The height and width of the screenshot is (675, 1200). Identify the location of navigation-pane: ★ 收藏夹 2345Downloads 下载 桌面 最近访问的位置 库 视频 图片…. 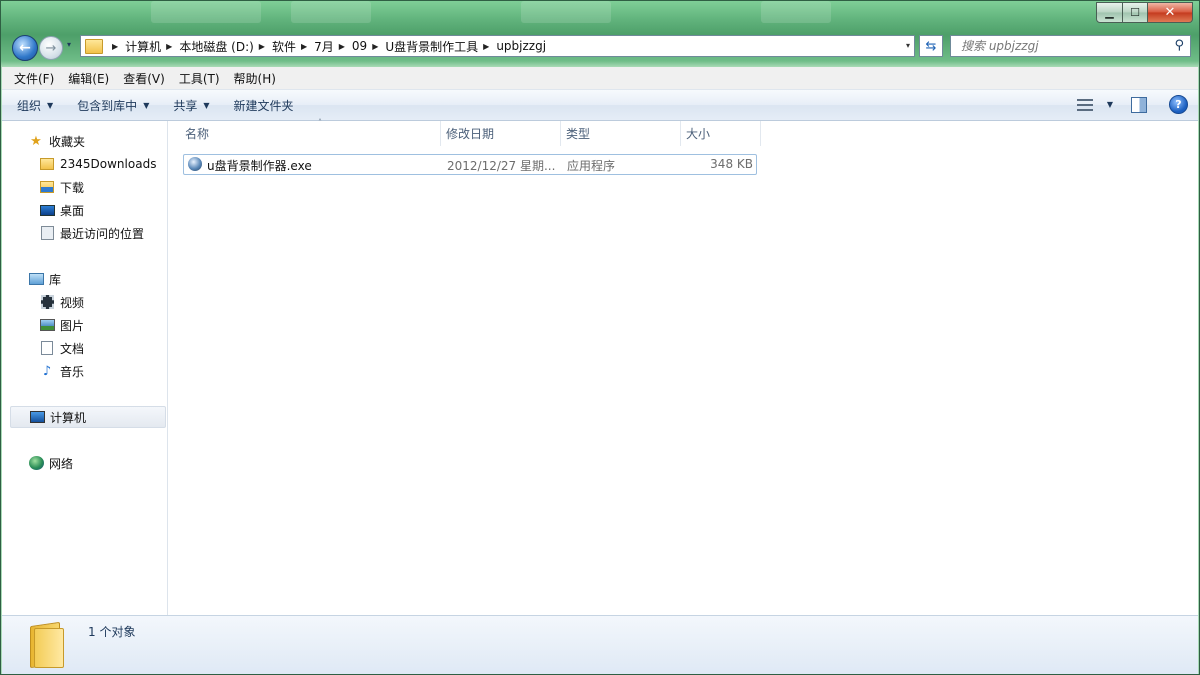
(85, 368).